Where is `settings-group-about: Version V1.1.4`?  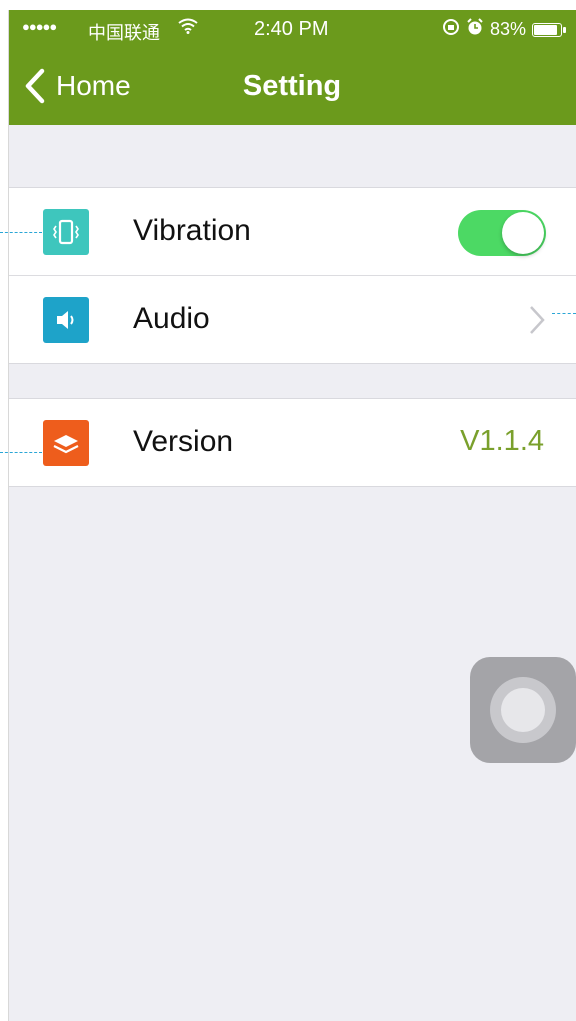 settings-group-about: Version V1.1.4 is located at coordinates (292, 442).